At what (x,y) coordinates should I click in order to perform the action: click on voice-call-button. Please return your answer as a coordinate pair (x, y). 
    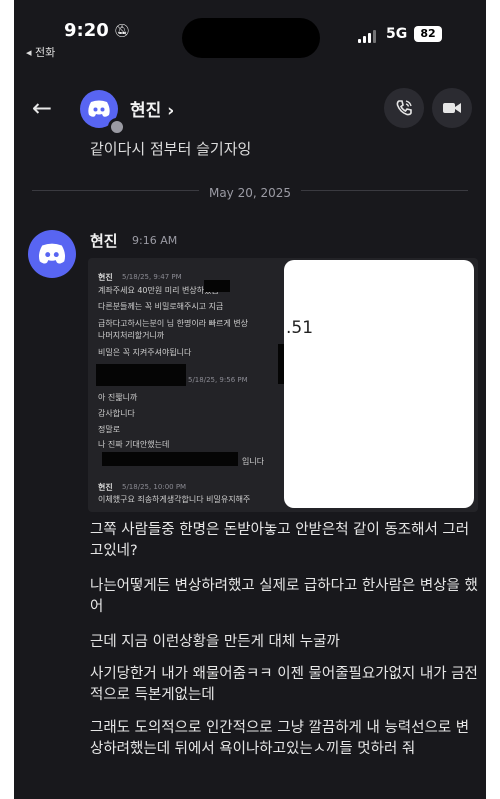
    Looking at the image, I should click on (404, 108).